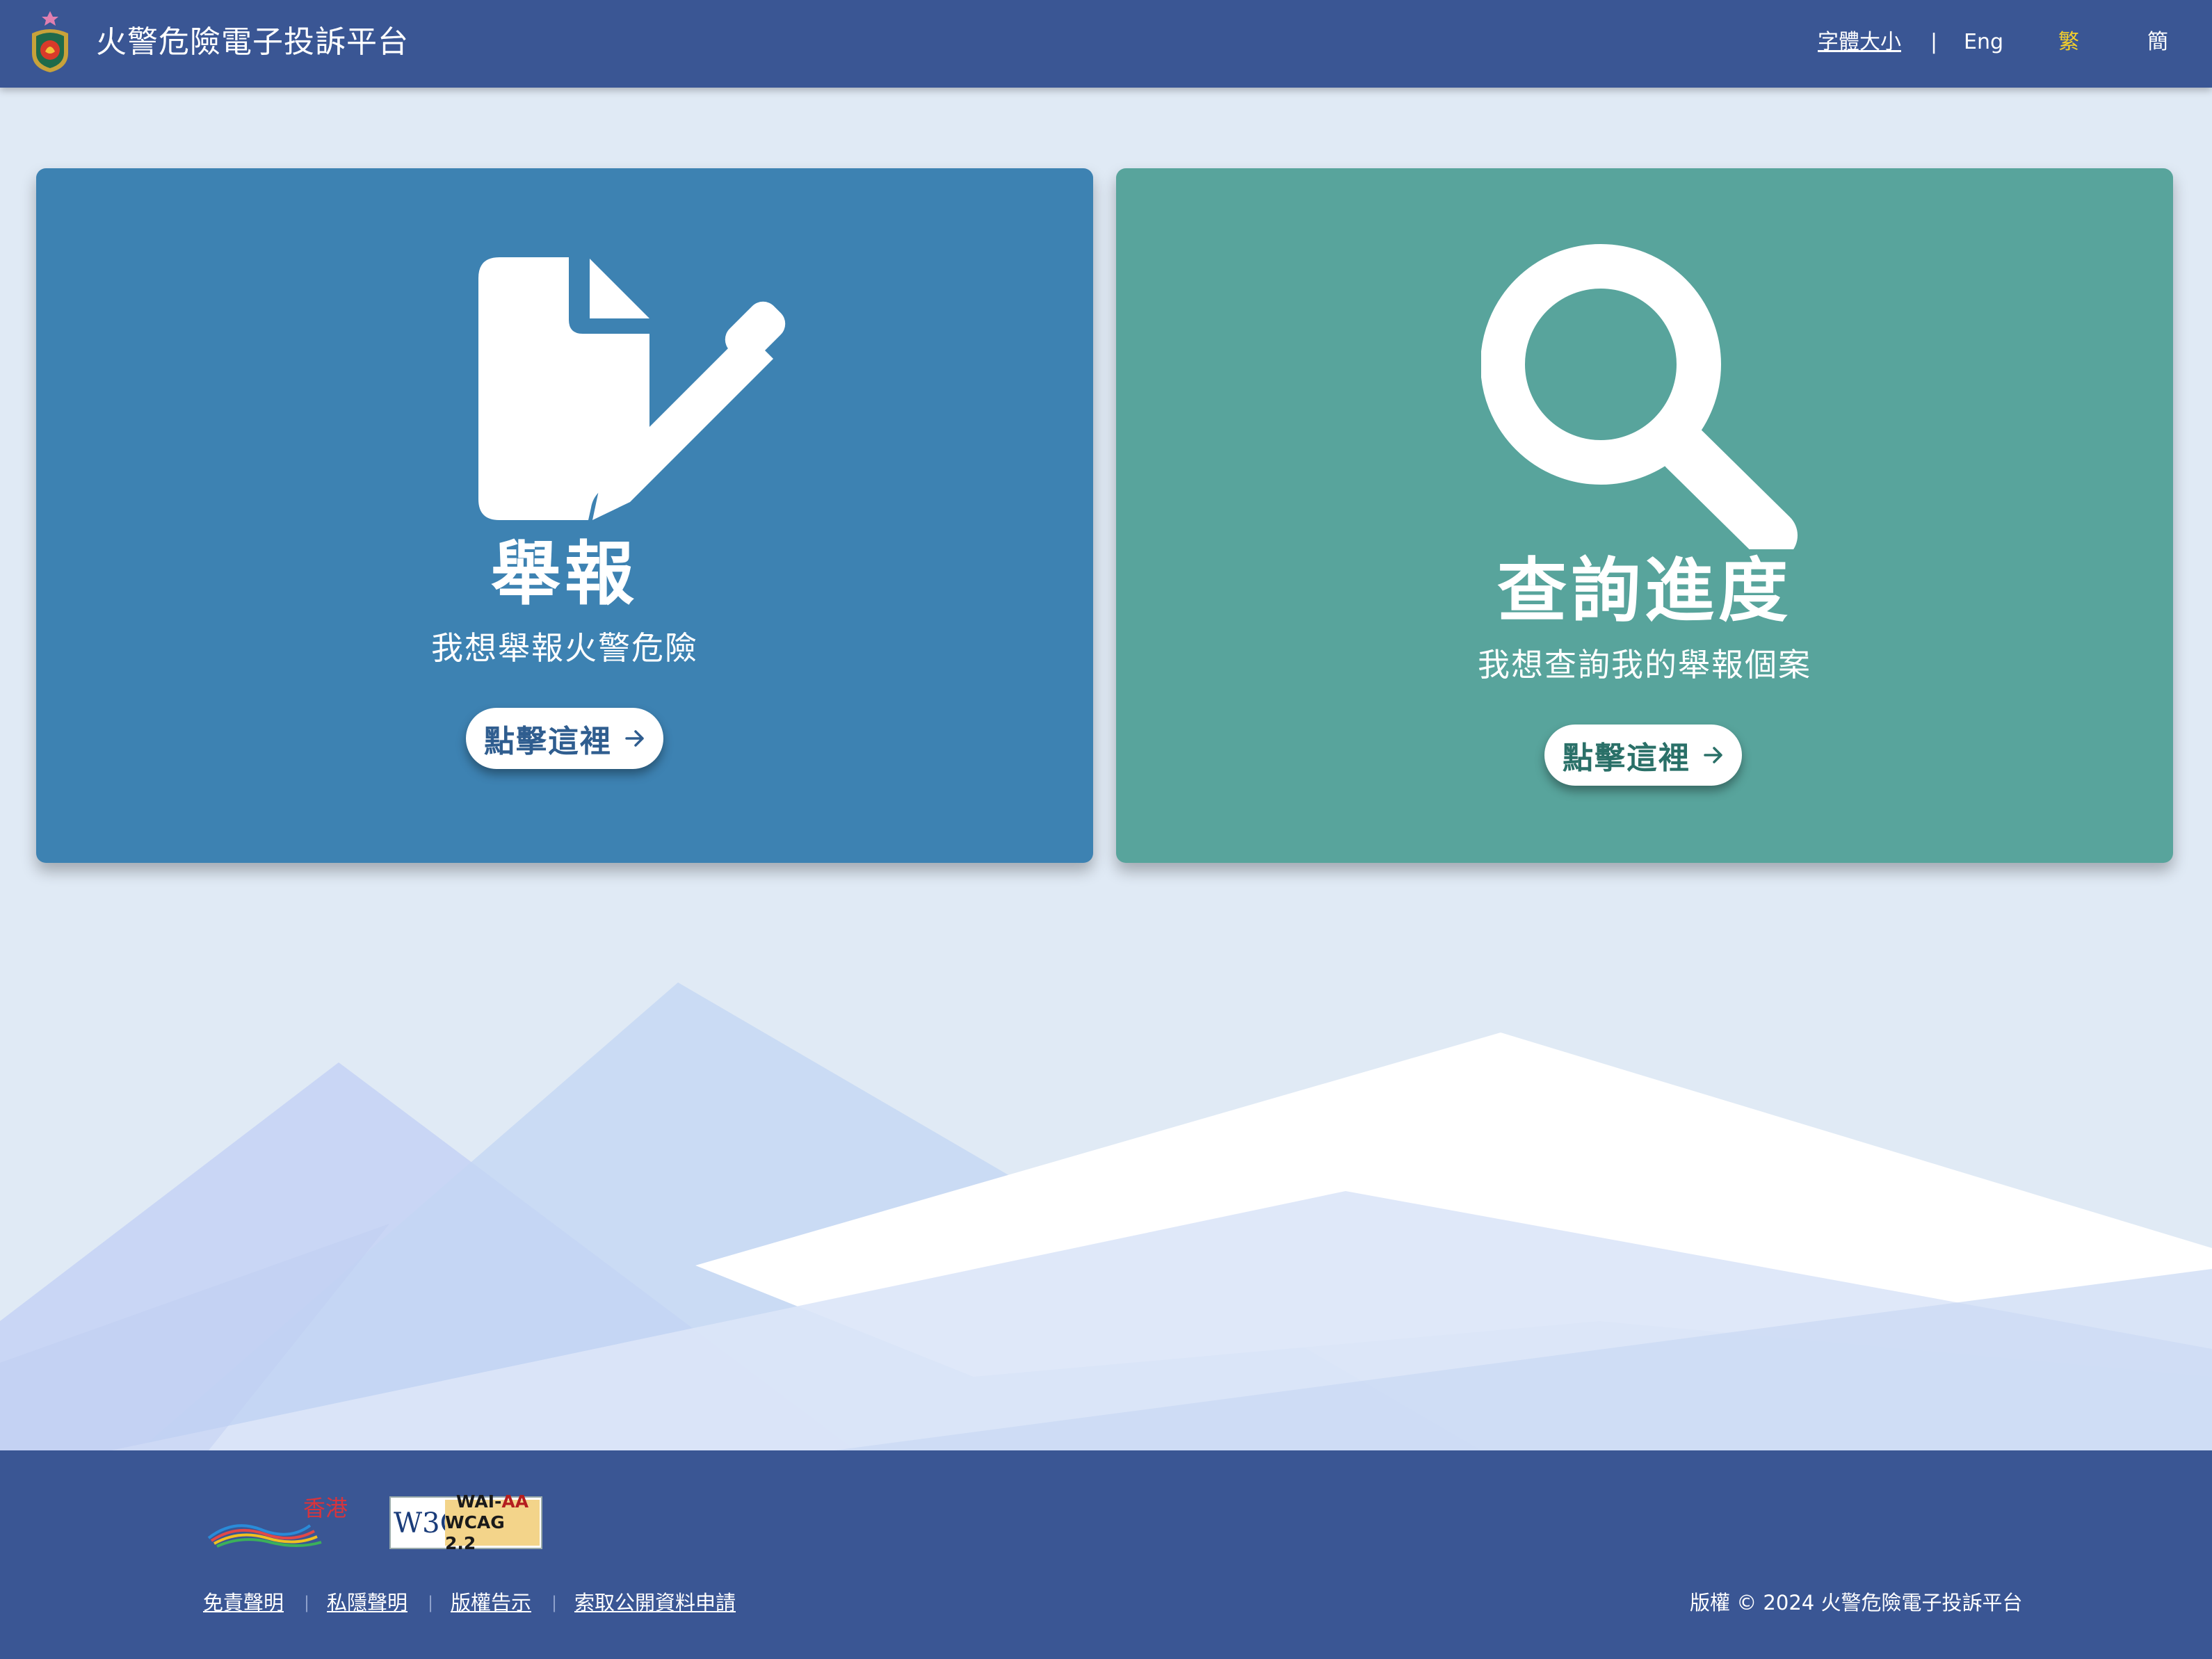 The width and height of the screenshot is (2212, 1659). Describe the element at coordinates (632, 389) in the screenshot. I see `file-signature-icon` at that location.